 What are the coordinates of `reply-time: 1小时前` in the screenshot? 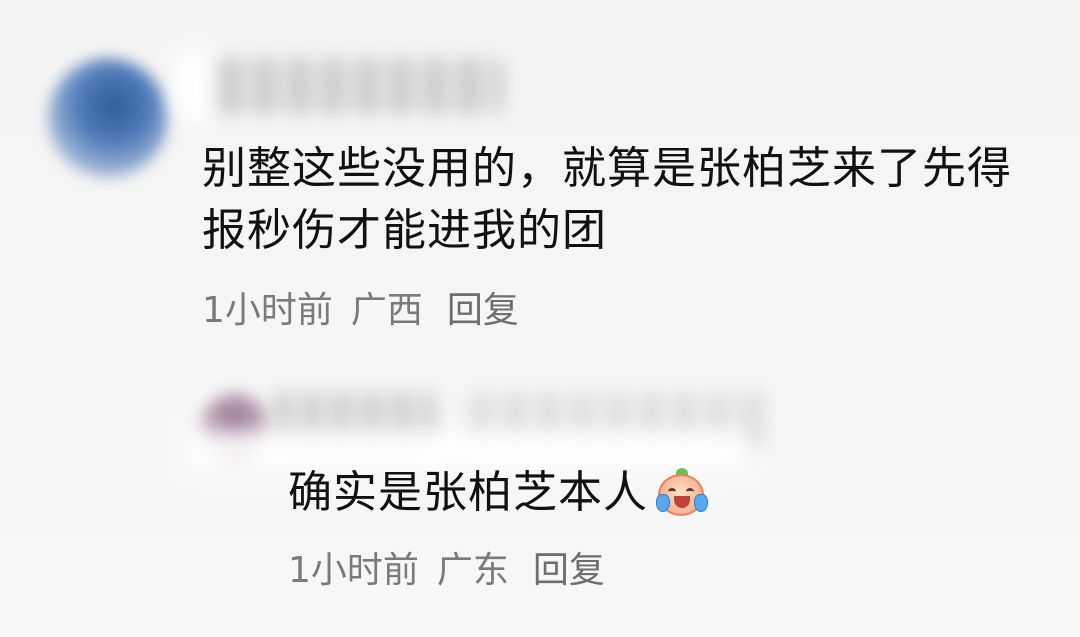 It's located at (353, 570).